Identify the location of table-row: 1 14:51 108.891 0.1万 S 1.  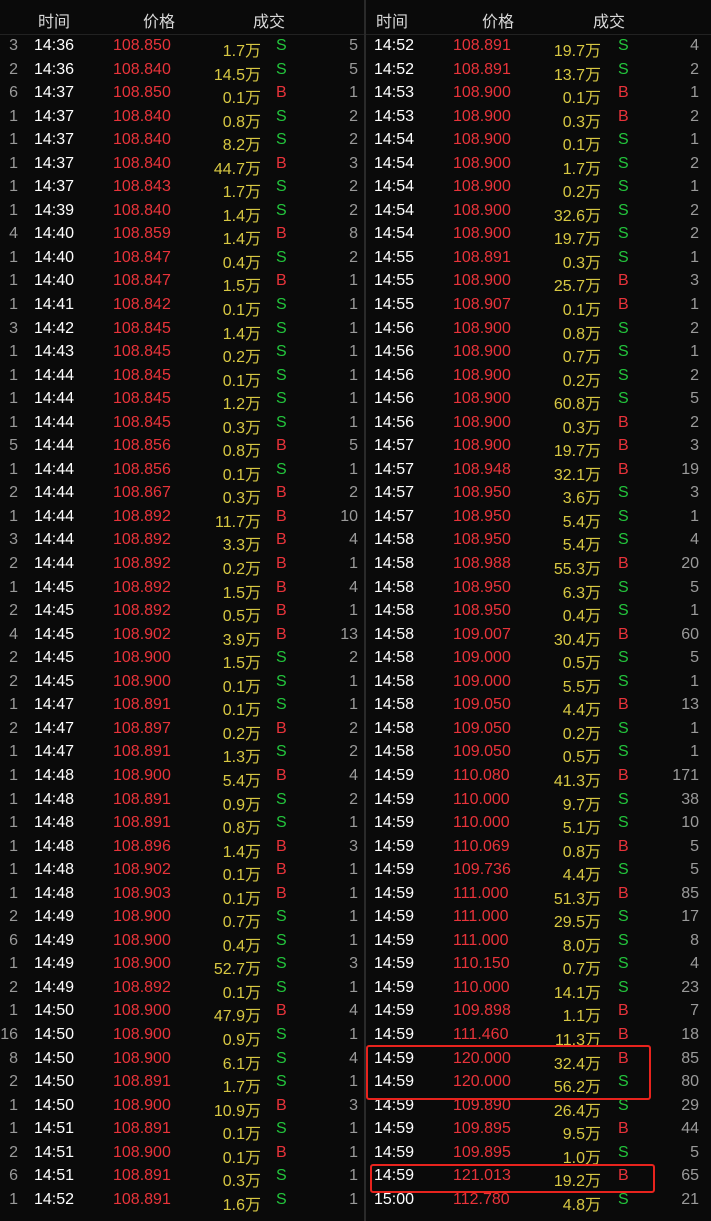
(182, 1130).